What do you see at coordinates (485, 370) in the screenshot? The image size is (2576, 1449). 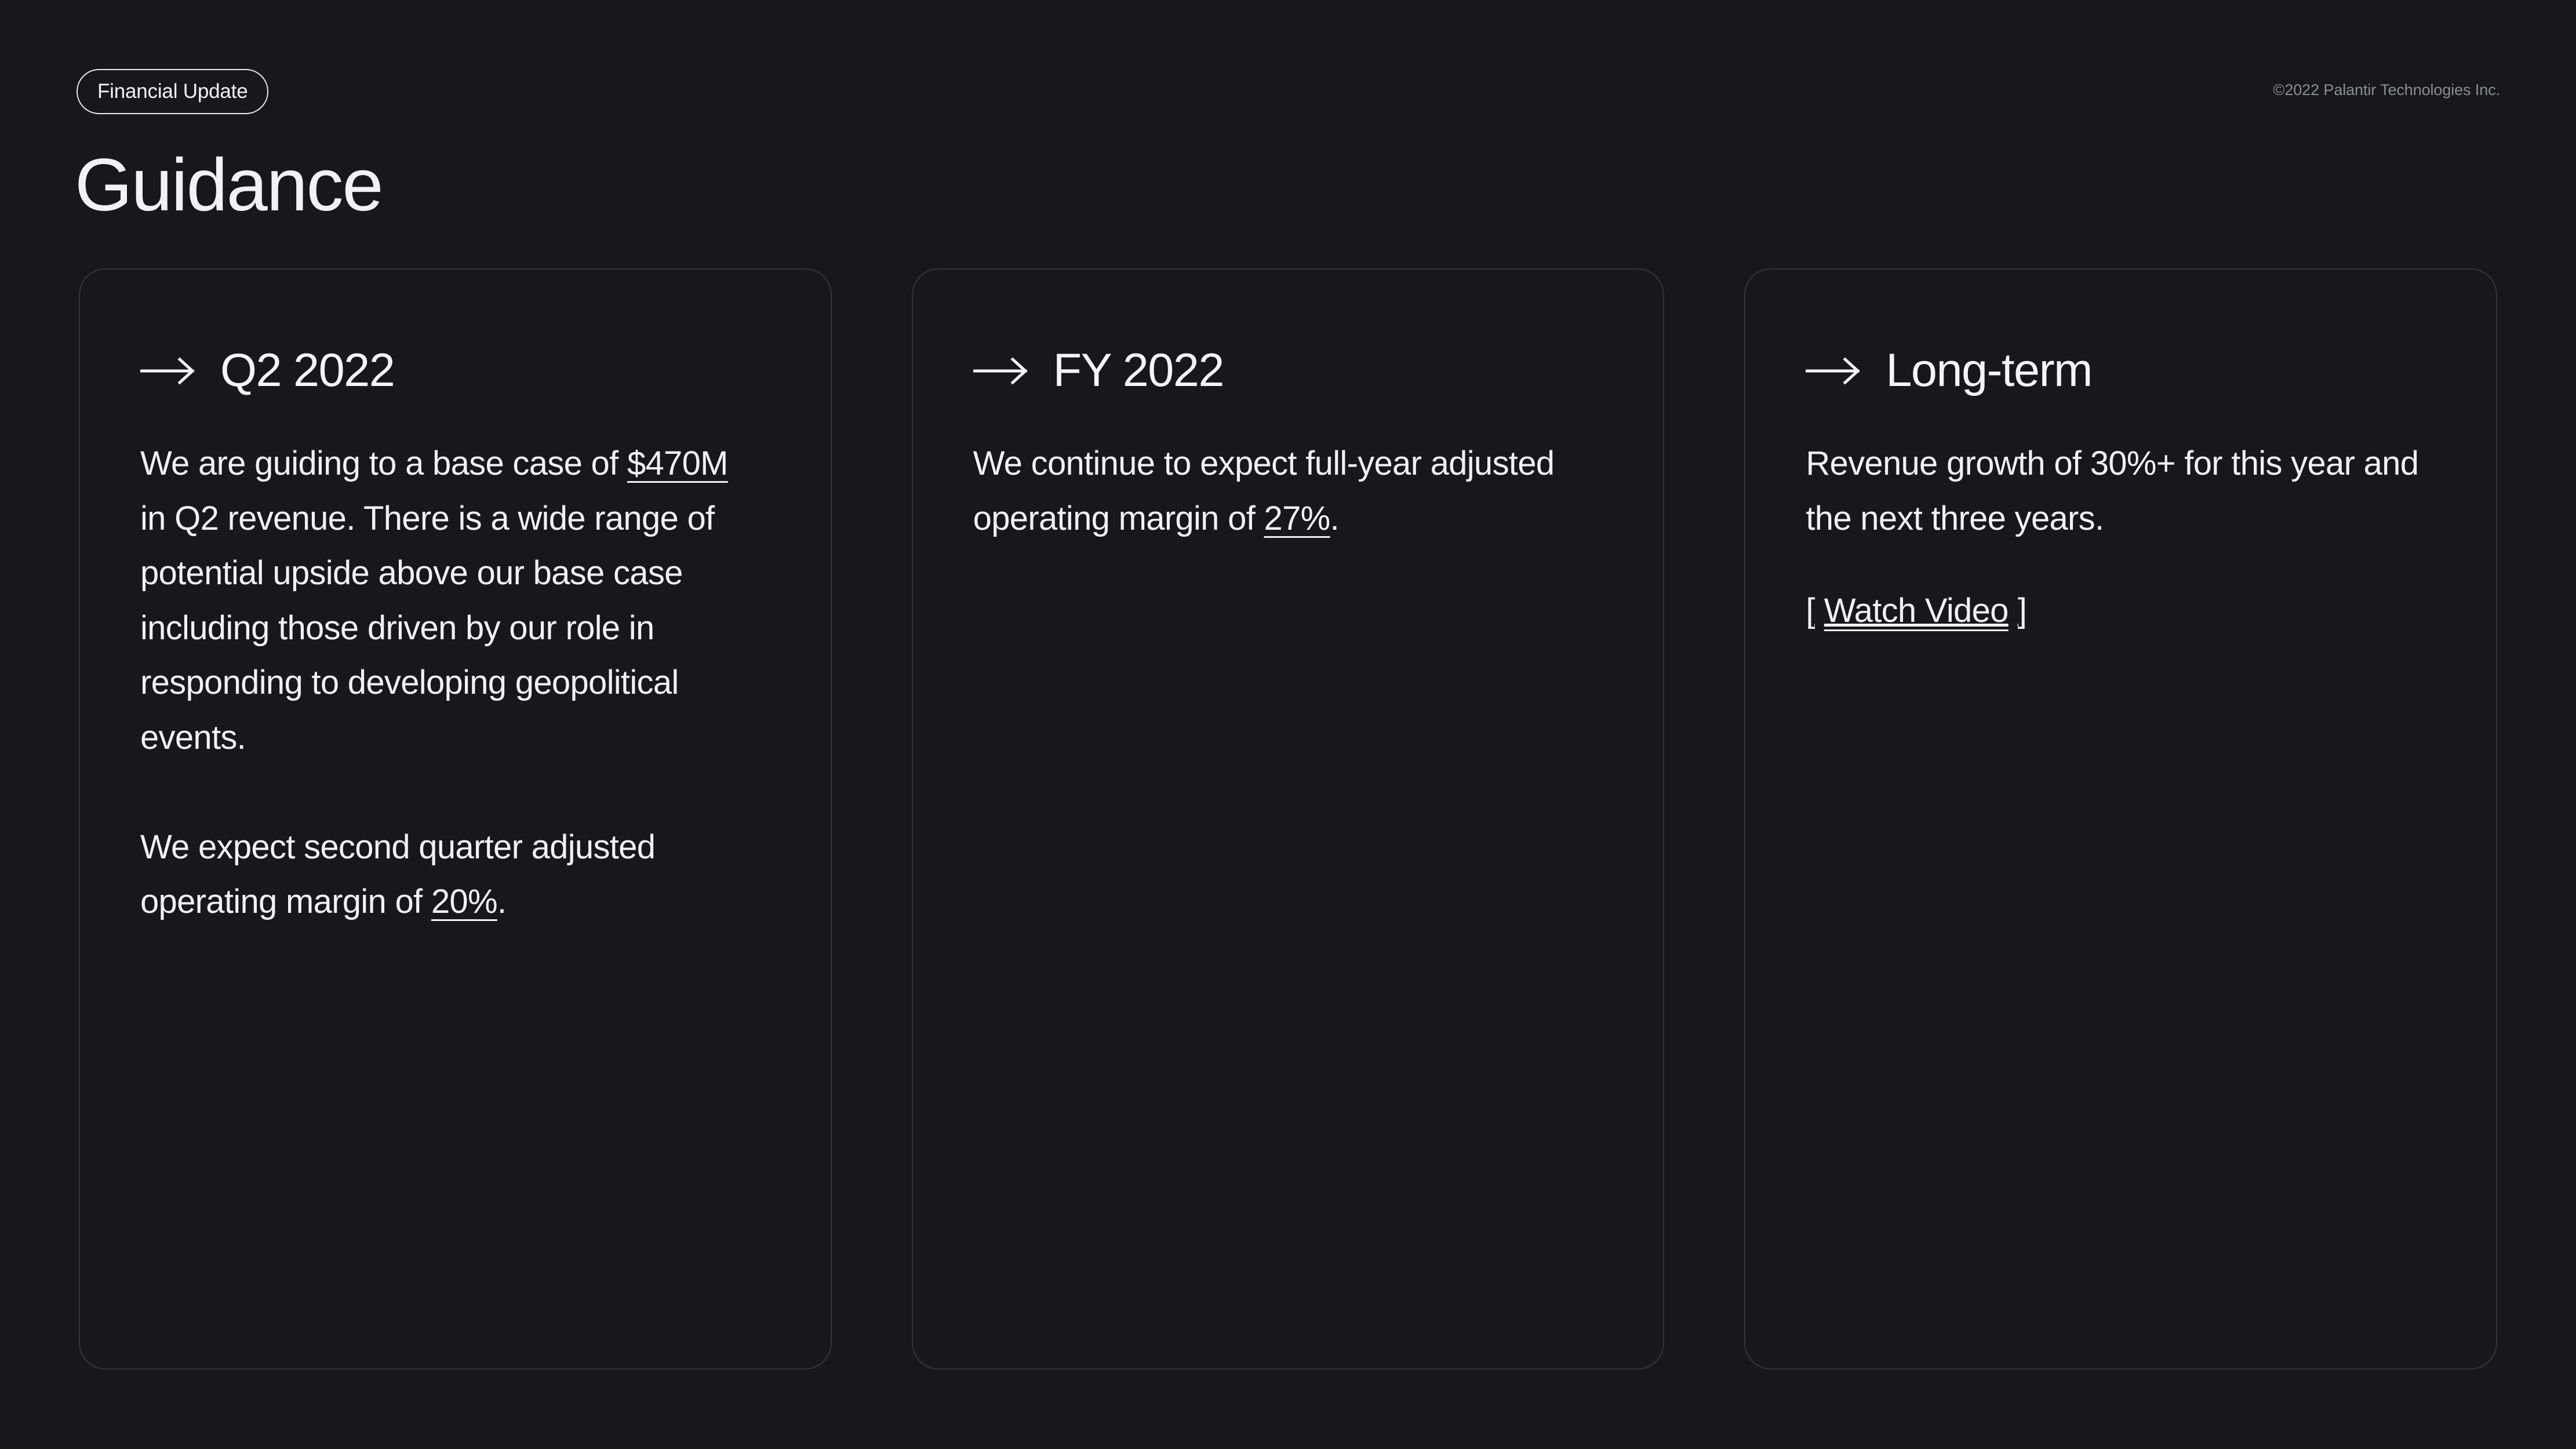 I see `card-header: Q2 2022` at bounding box center [485, 370].